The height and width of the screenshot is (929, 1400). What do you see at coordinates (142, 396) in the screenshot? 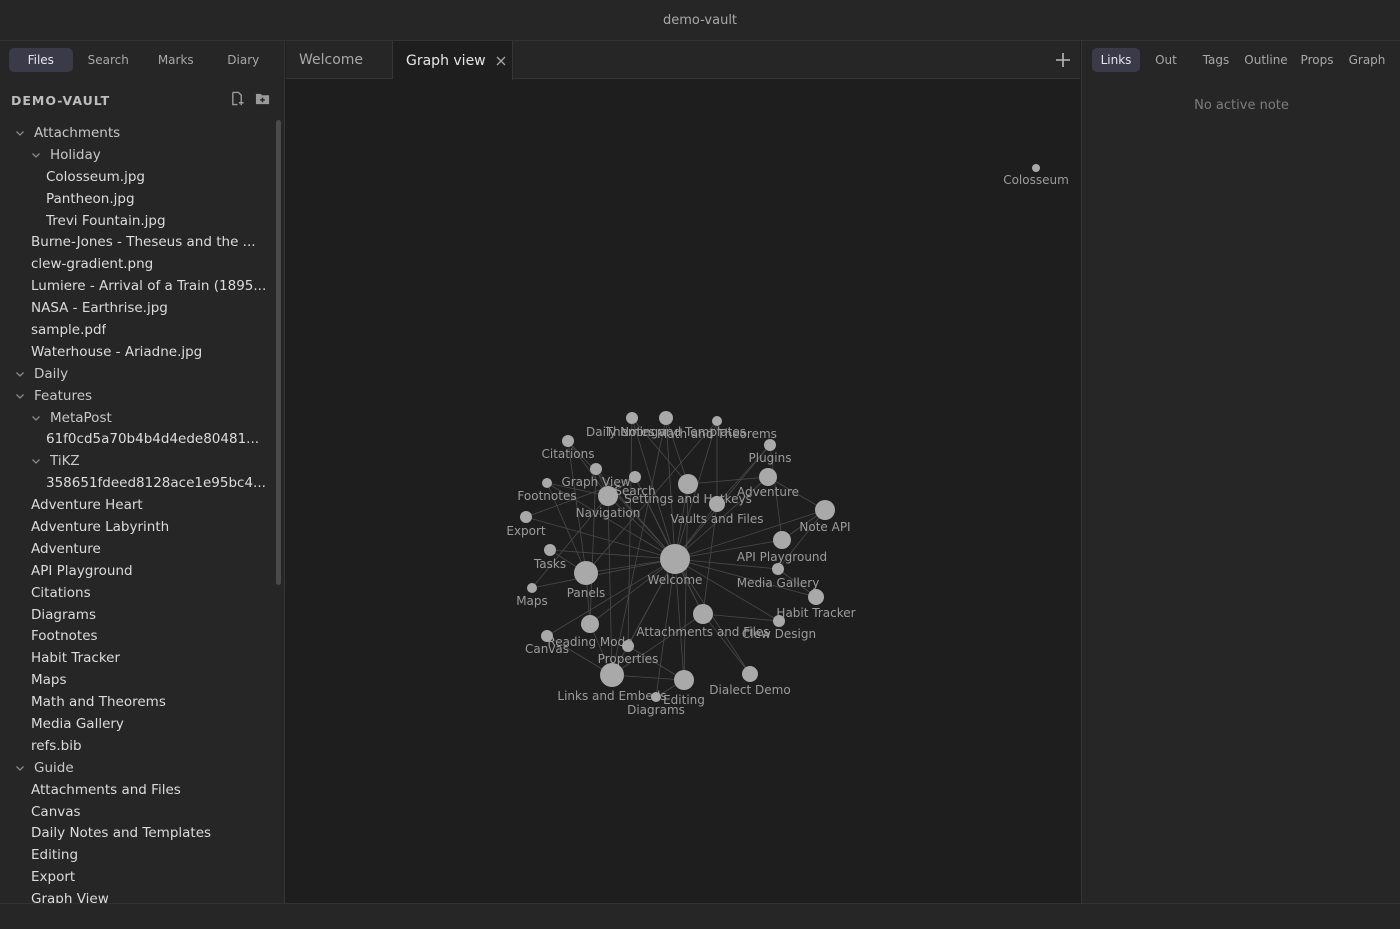
I see `tree-folder: Features` at bounding box center [142, 396].